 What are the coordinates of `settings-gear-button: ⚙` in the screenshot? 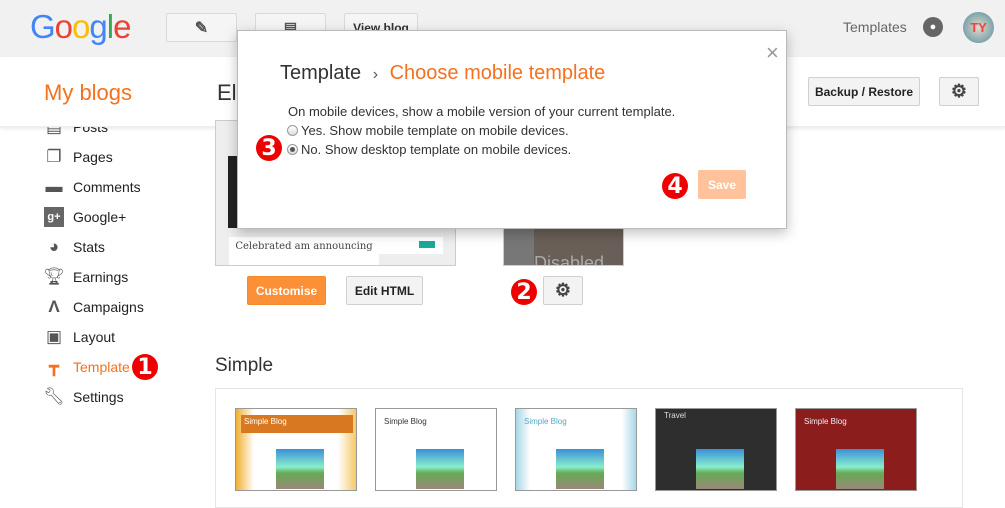 It's located at (959, 91).